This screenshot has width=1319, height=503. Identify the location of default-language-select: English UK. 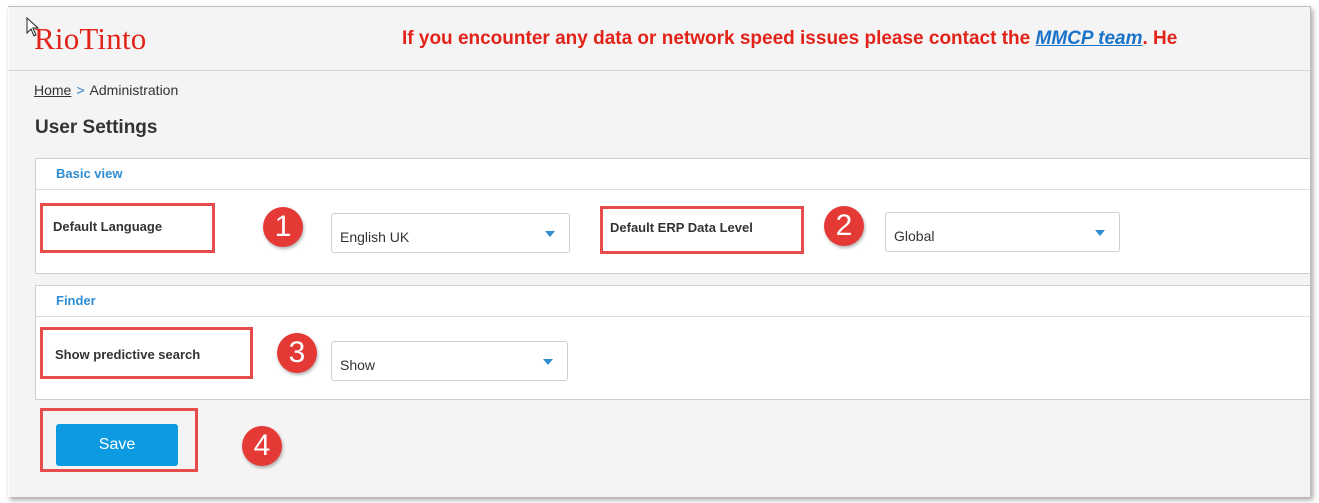
(450, 233).